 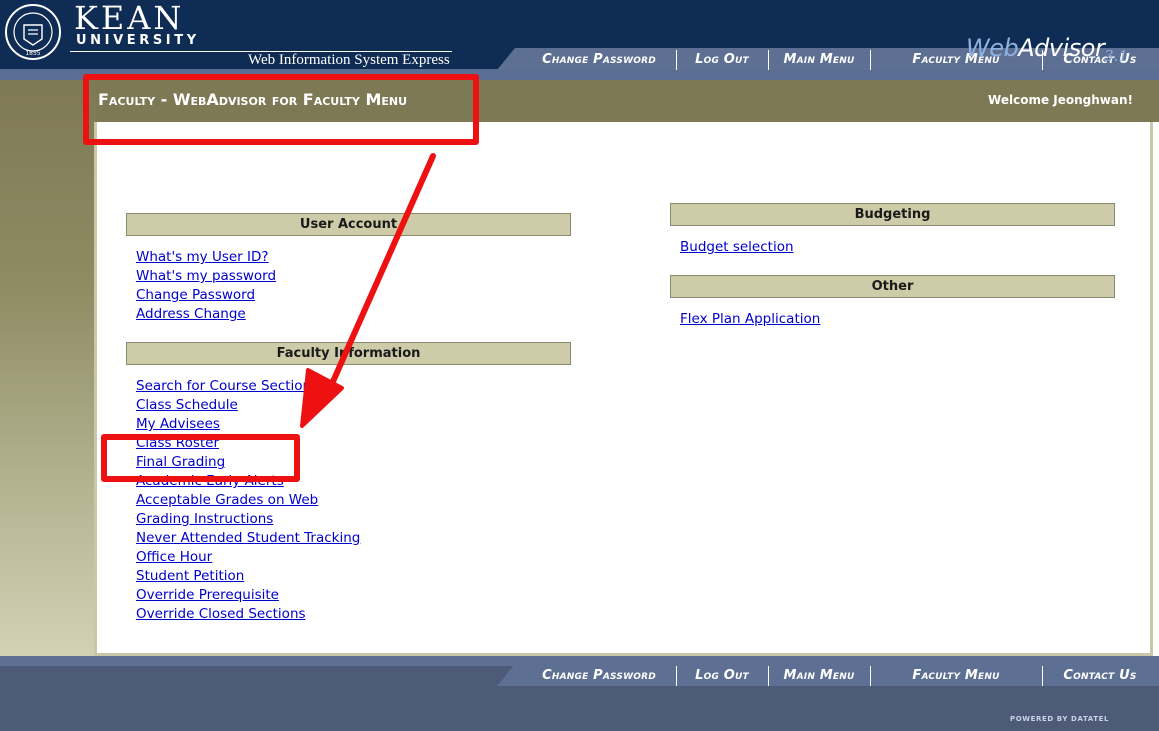 I want to click on nav-main-menu: Main Menu, so click(x=819, y=59).